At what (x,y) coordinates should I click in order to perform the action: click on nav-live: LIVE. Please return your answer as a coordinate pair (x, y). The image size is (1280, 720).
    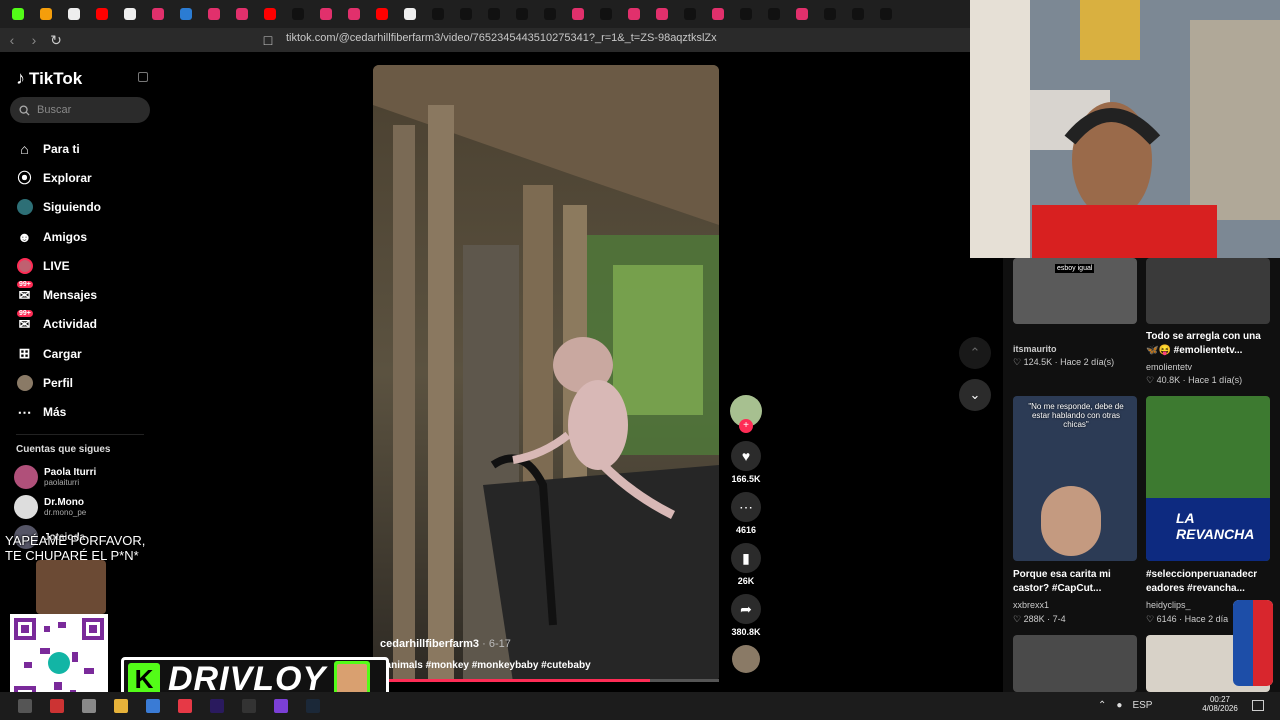
    Looking at the image, I should click on (58, 265).